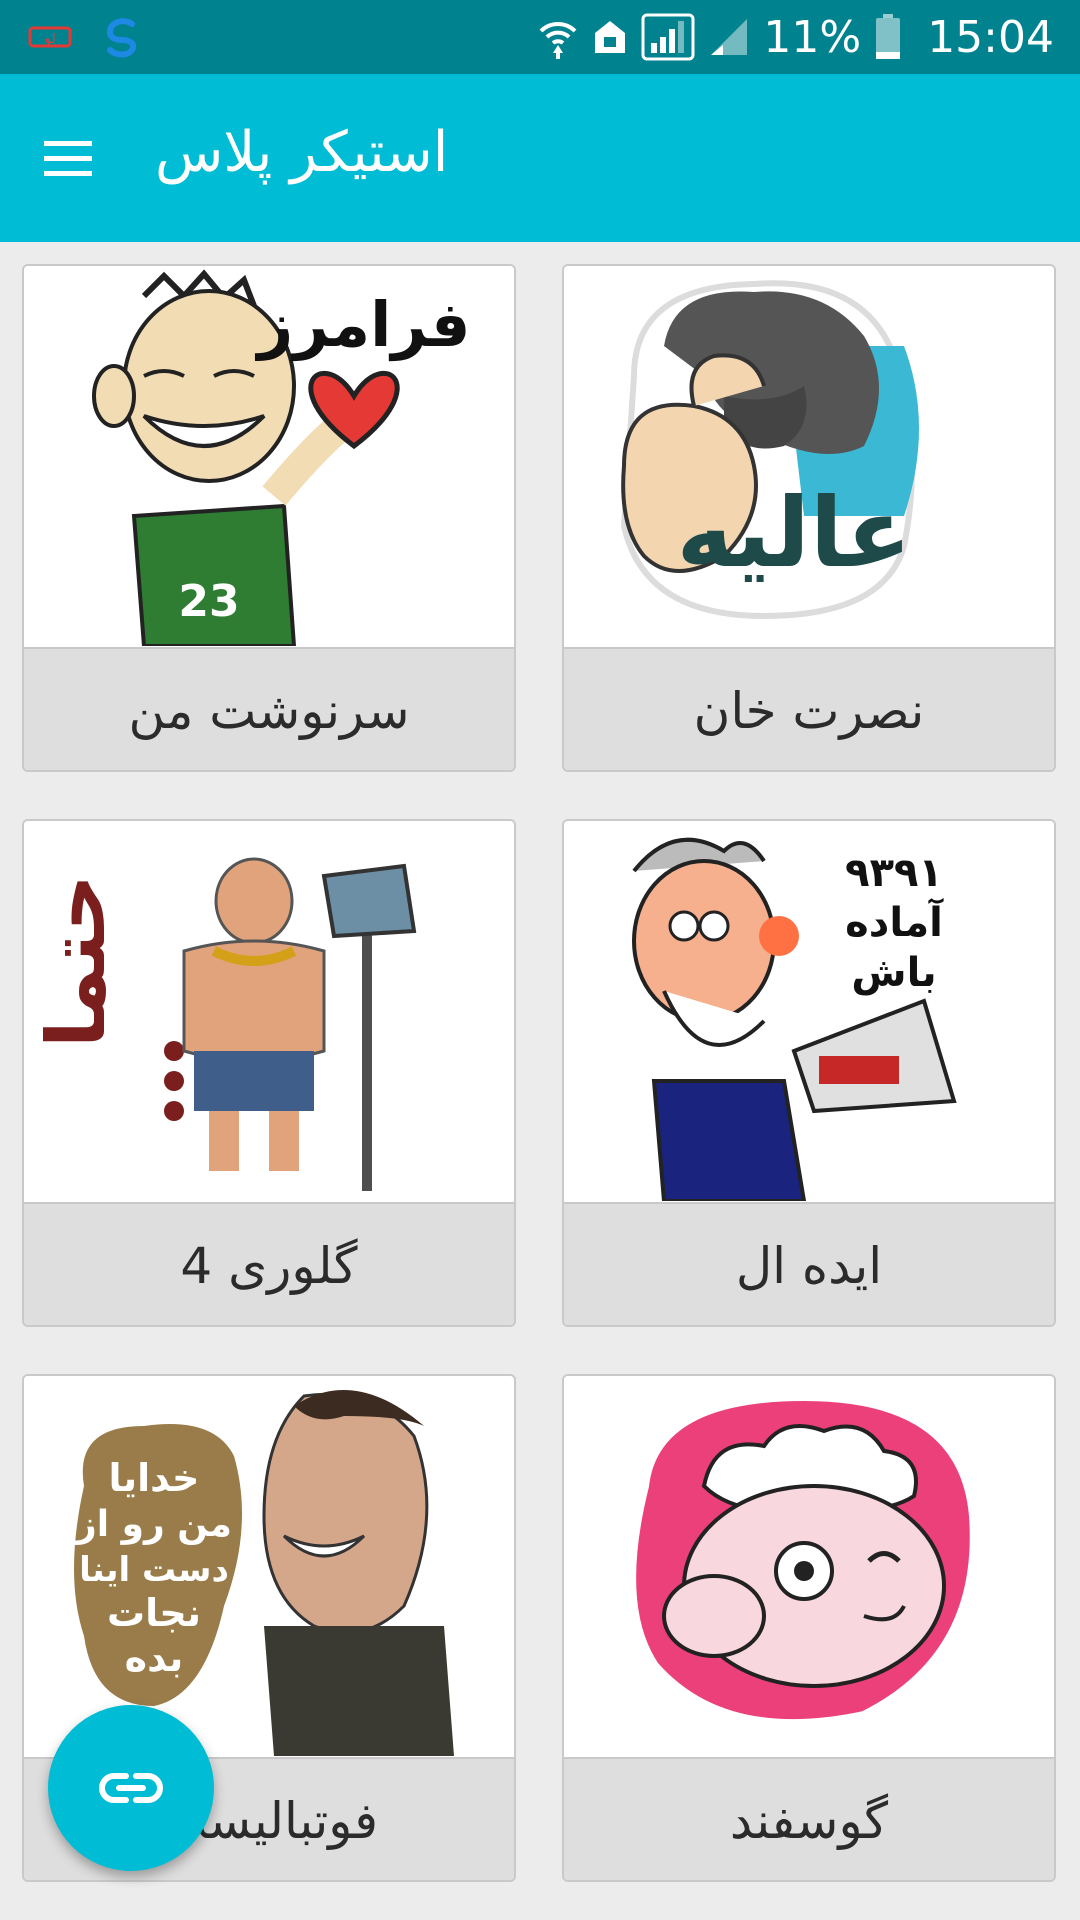  Describe the element at coordinates (154, 1658) in the screenshot. I see `svg-text: بده` at that location.